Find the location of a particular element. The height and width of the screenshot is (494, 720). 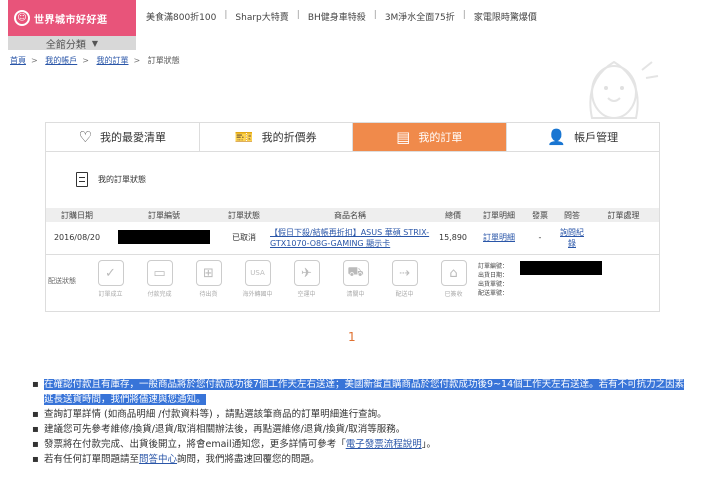

column-header: 發票 is located at coordinates (540, 215).